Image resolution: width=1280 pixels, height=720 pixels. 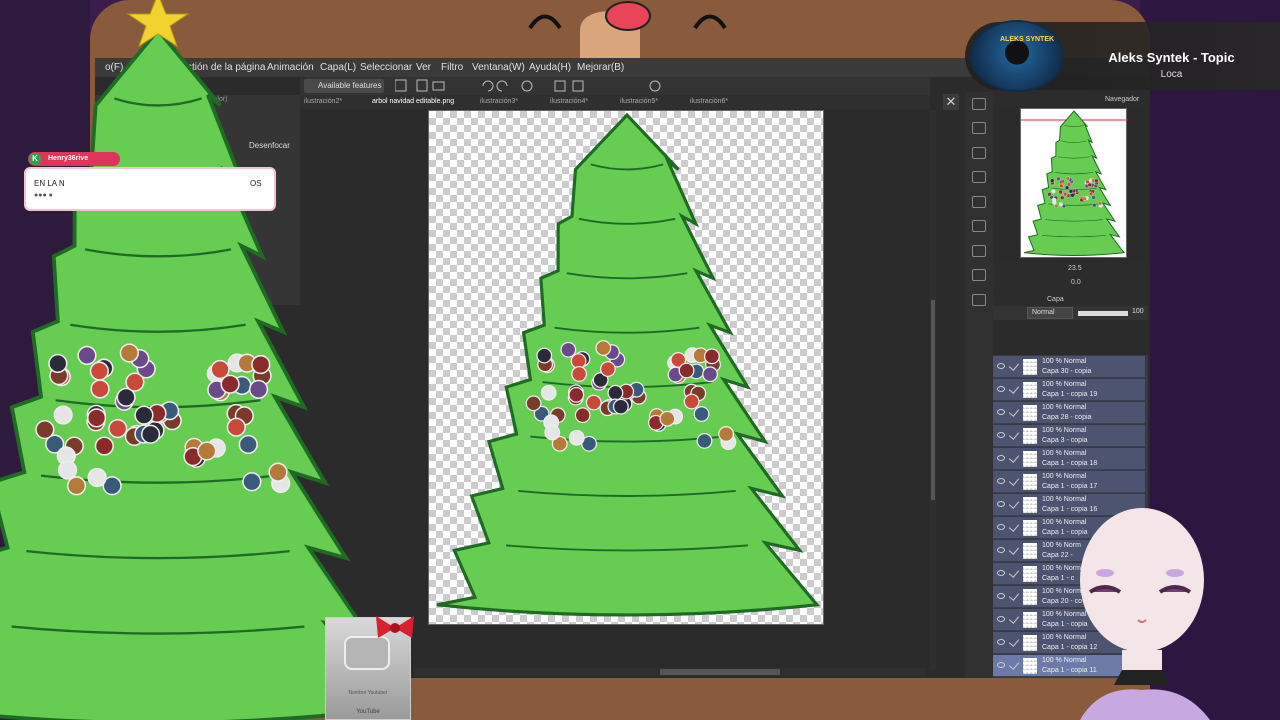 What do you see at coordinates (1017, 56) in the screenshot?
I see `album-art` at bounding box center [1017, 56].